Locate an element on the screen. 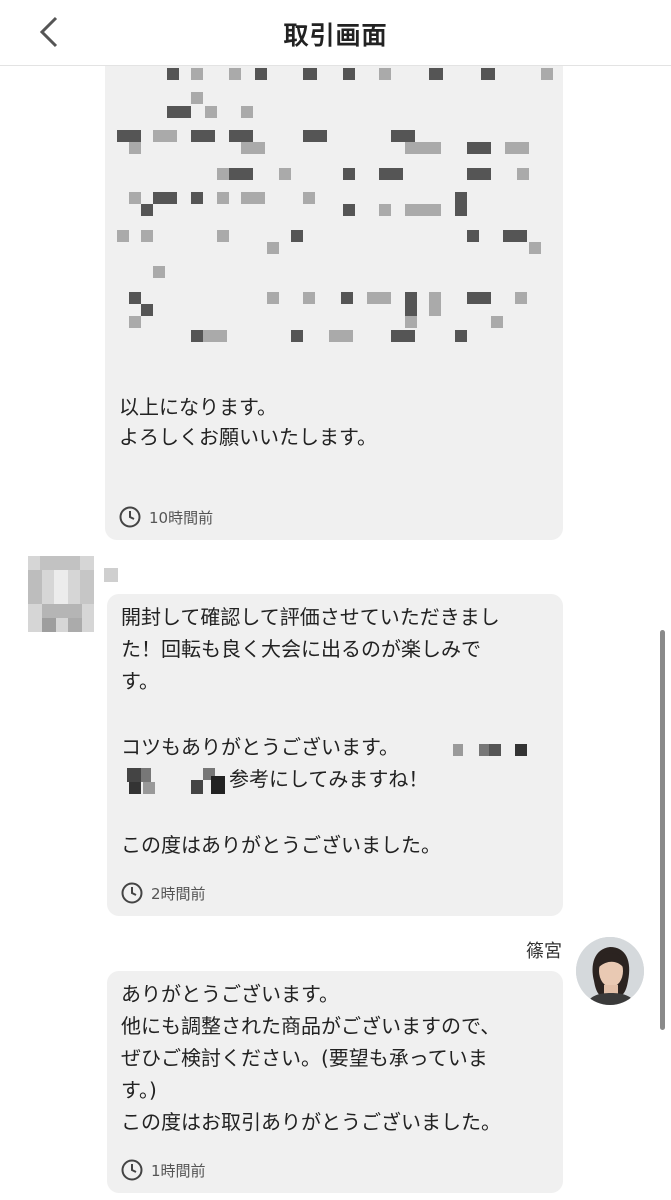 The image size is (671, 1200). message-timestamp: 10時間前 is located at coordinates (166, 517).